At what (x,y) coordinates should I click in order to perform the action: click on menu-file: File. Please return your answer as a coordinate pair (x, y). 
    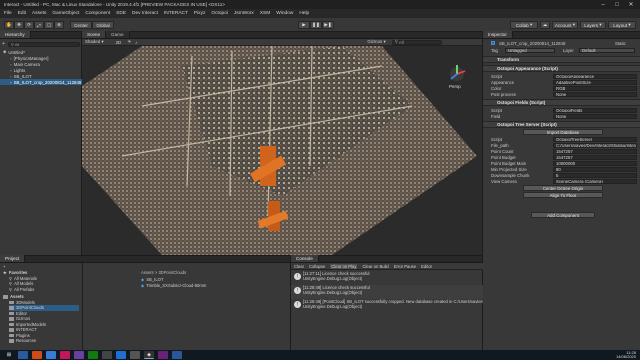
    Looking at the image, I should click on (8, 13).